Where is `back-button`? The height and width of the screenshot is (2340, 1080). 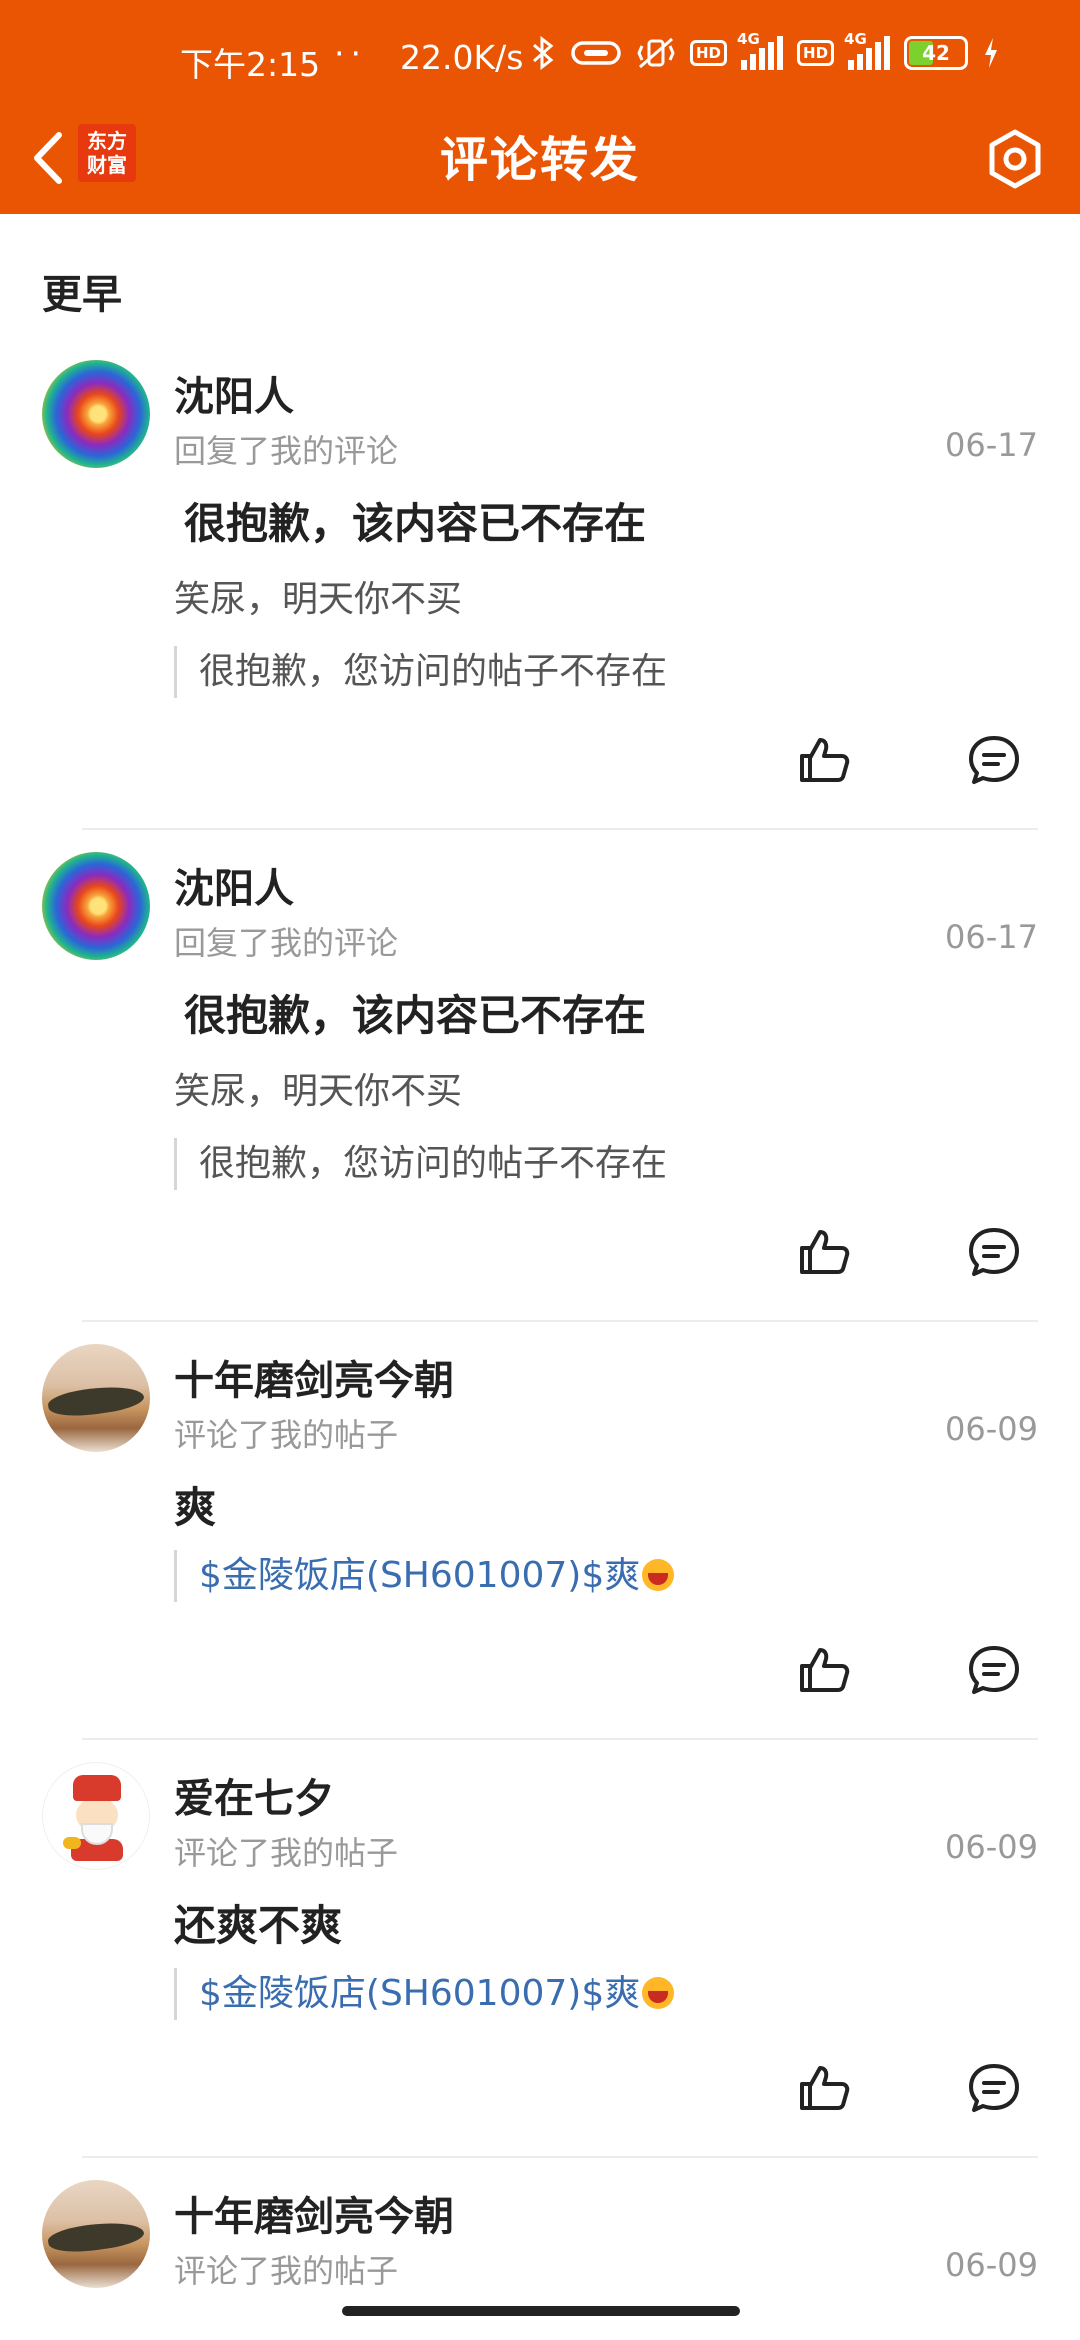
back-button is located at coordinates (48, 158).